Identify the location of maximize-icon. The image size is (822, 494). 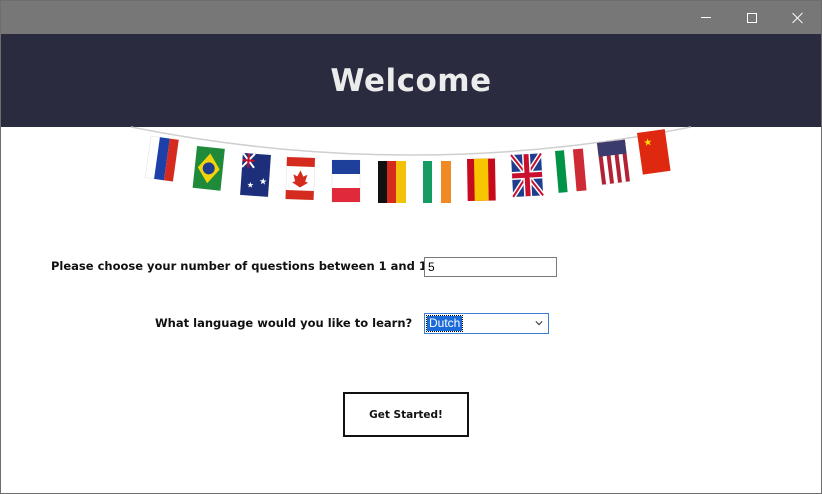
(752, 17).